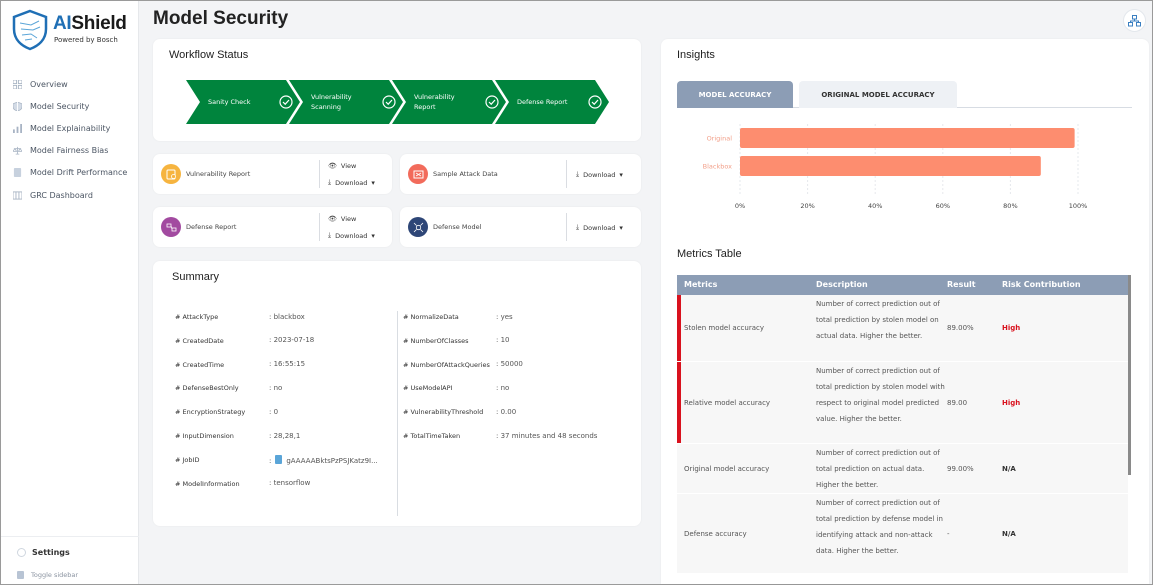 Image resolution: width=1153 pixels, height=585 pixels. I want to click on metric-name: Stolen model accuracy, so click(724, 328).